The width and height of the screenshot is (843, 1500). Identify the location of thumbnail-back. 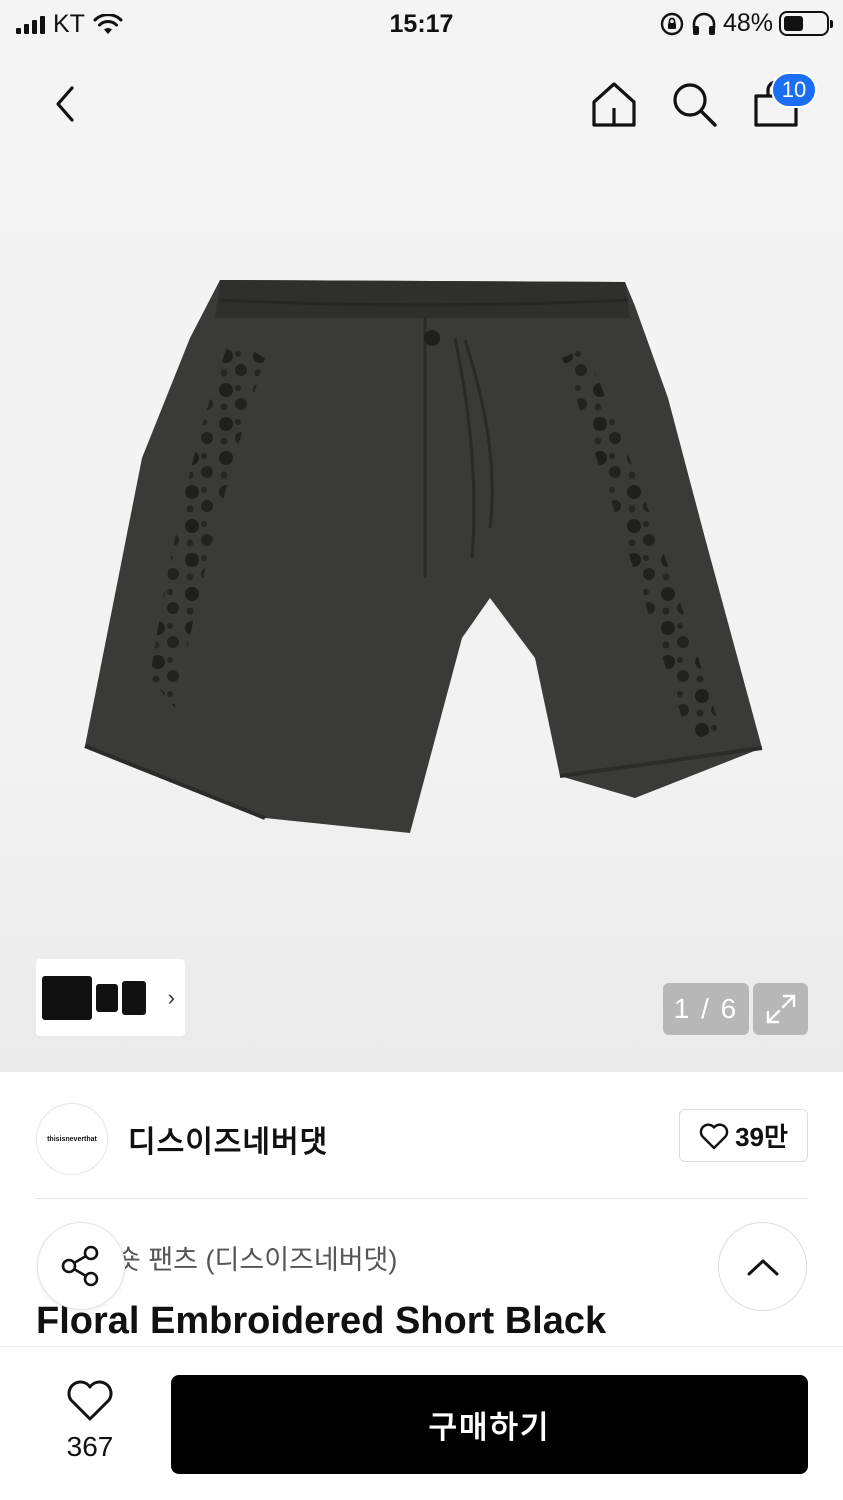
(134, 997).